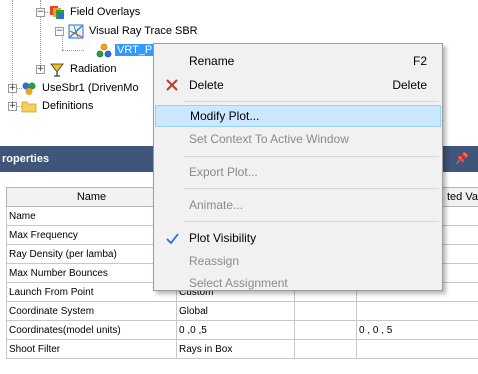 This screenshot has width=478, height=374. I want to click on menu-item-label: Rename, so click(212, 61).